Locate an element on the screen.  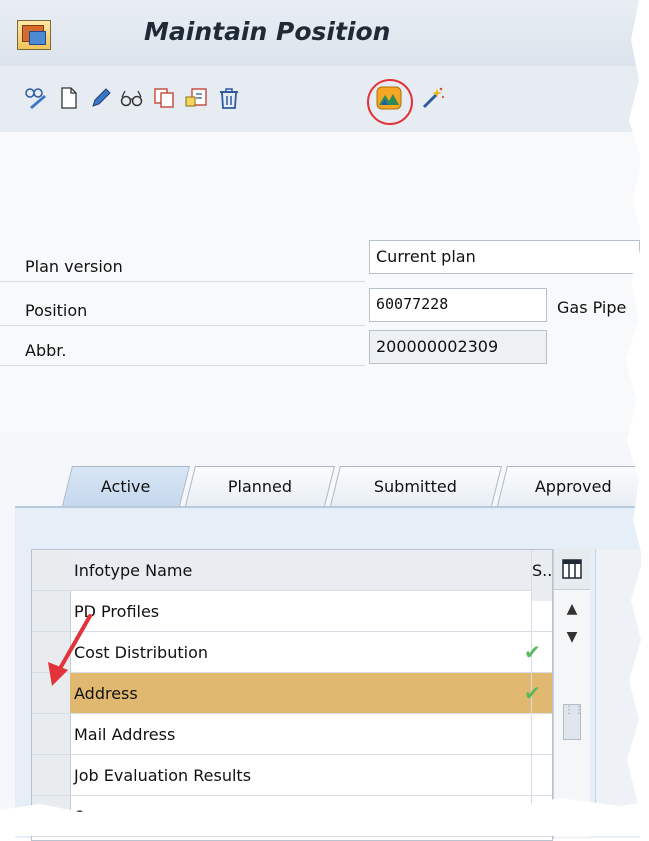
table-row: Mail Address is located at coordinates (292, 734).